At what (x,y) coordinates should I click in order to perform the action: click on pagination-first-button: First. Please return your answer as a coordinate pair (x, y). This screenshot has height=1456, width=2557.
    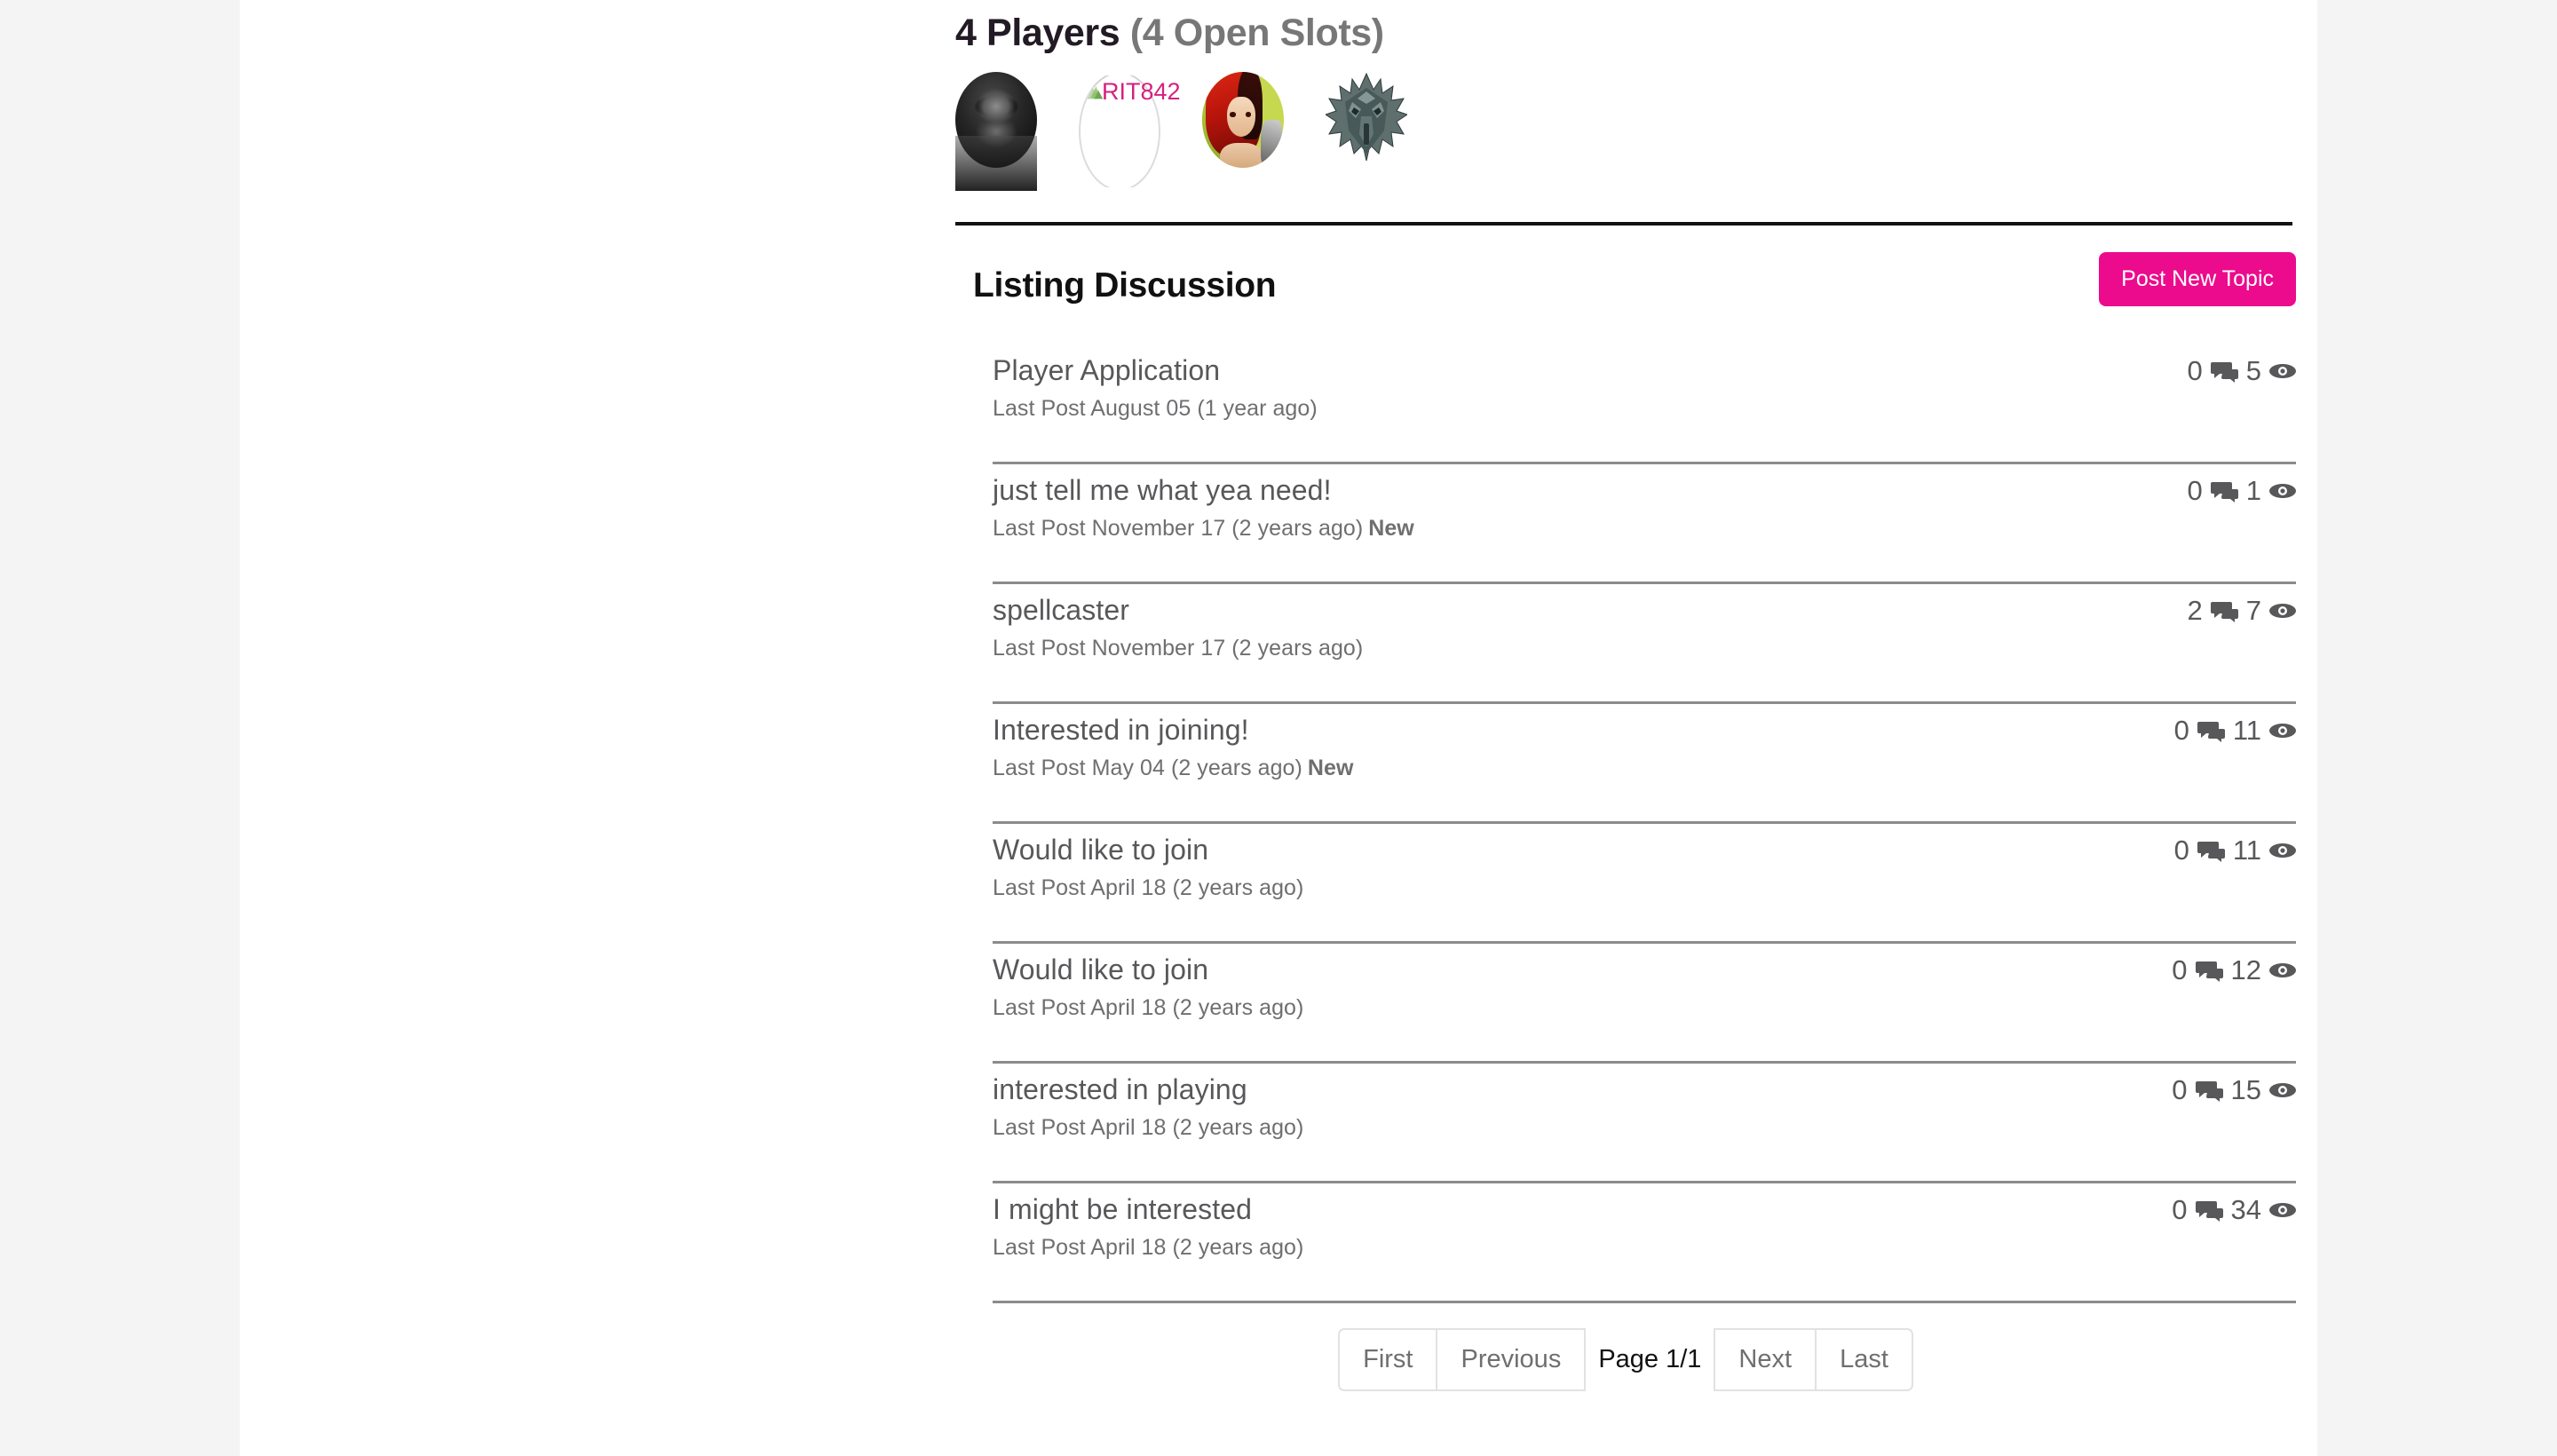
    Looking at the image, I should click on (1388, 1360).